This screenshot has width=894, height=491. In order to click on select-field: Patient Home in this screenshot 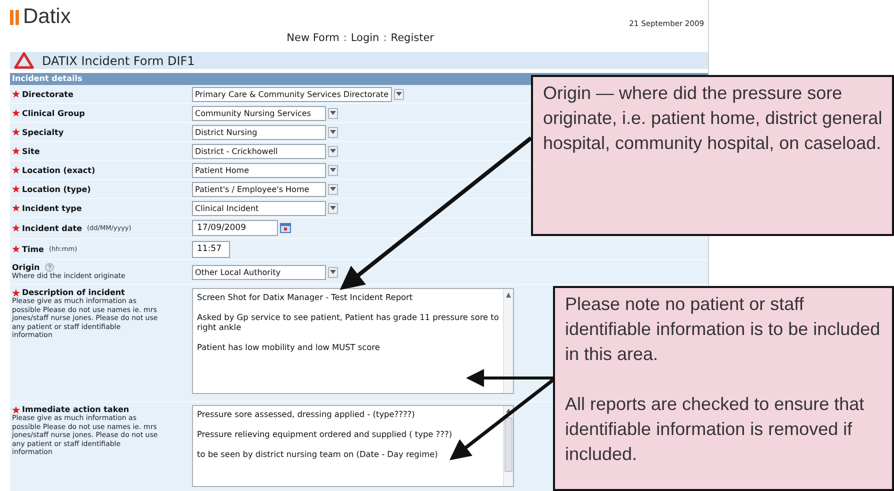, I will do `click(259, 170)`.